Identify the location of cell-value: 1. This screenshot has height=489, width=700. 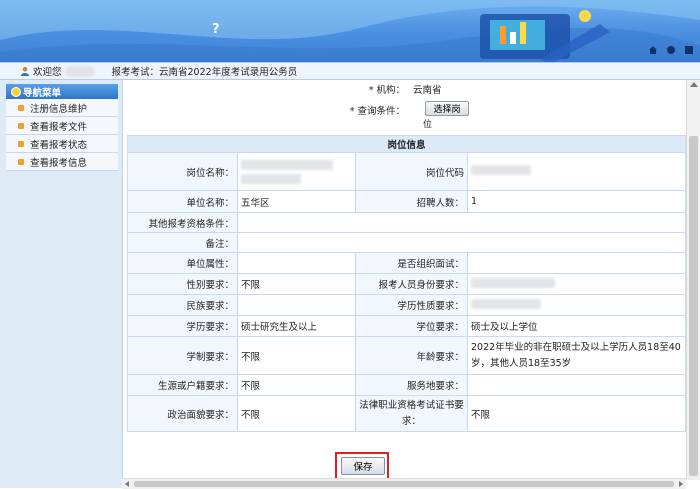
(576, 201).